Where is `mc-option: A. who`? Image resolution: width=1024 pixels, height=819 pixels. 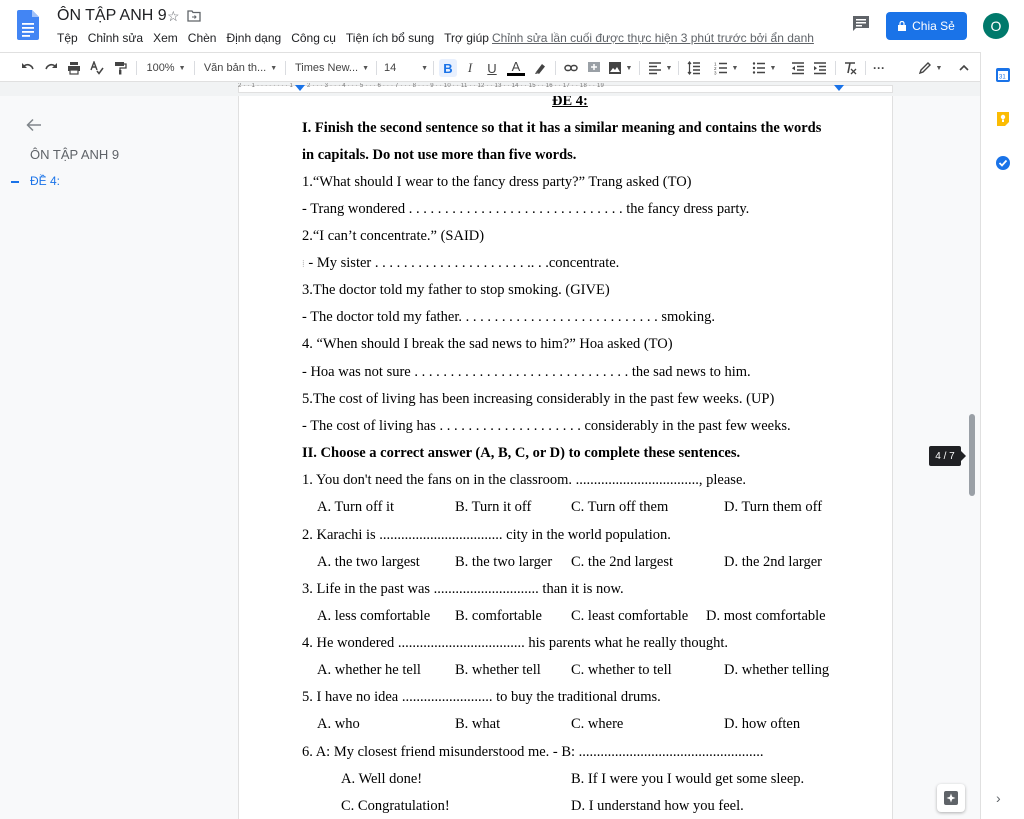
mc-option: A. who is located at coordinates (338, 724).